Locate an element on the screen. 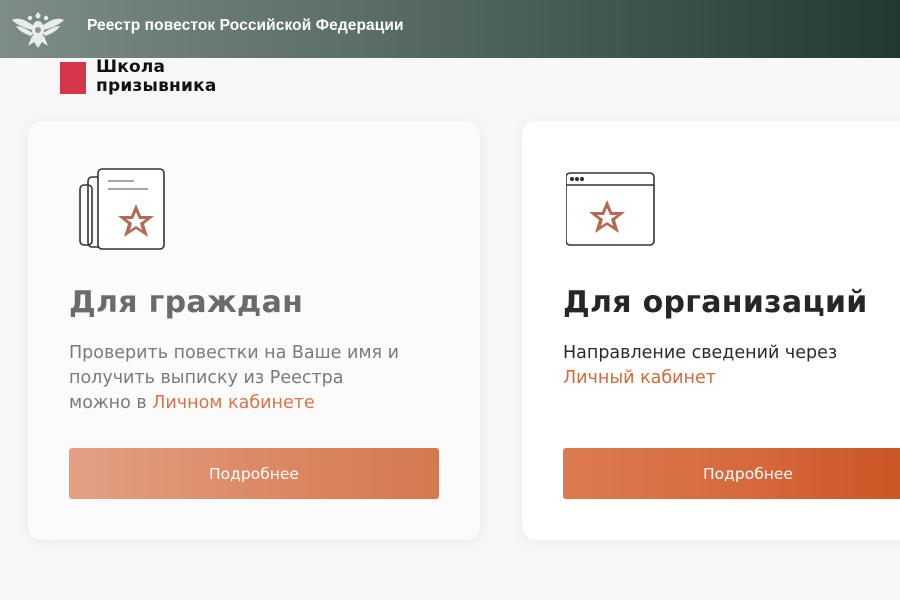  school-logo-line1: Школа is located at coordinates (131, 67).